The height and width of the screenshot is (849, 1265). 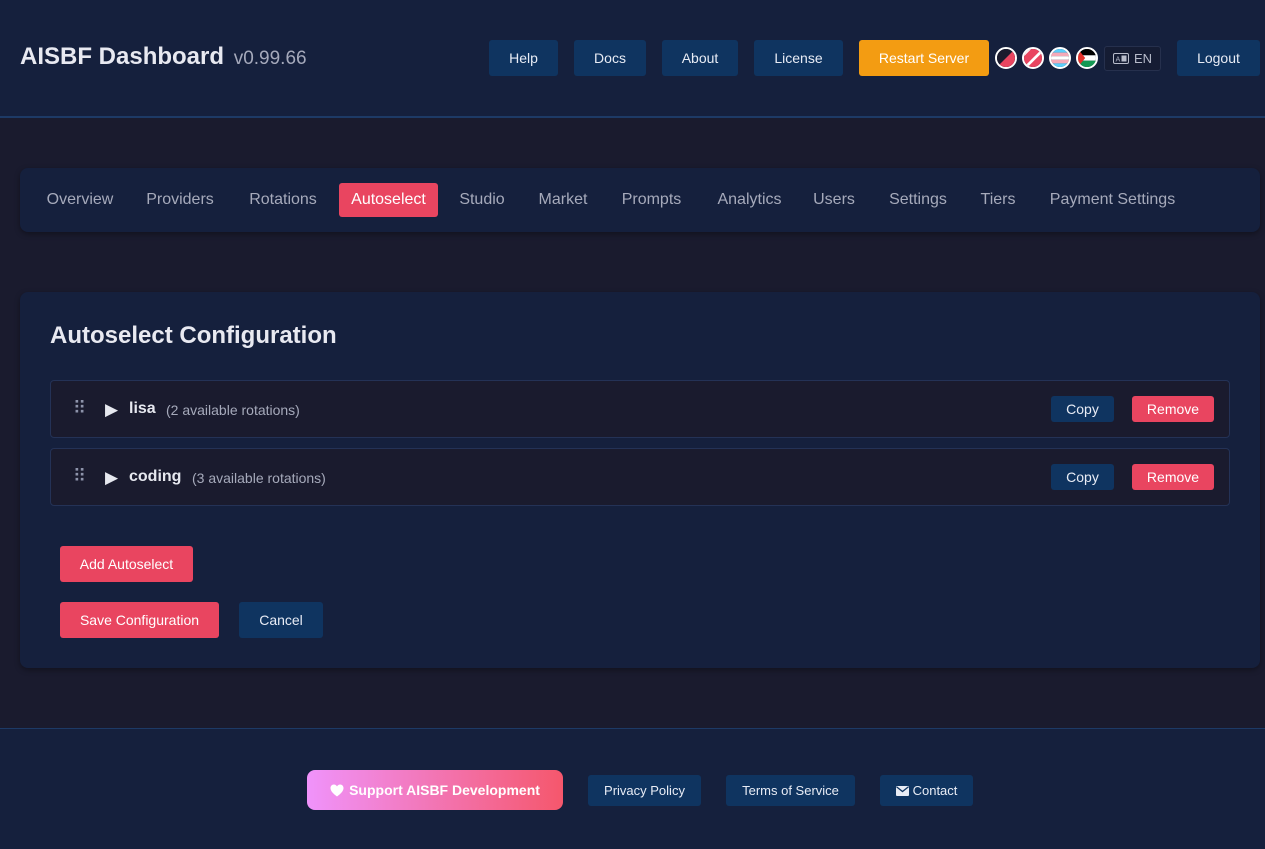 What do you see at coordinates (444, 790) in the screenshot?
I see `support-label: Support AISBF Development` at bounding box center [444, 790].